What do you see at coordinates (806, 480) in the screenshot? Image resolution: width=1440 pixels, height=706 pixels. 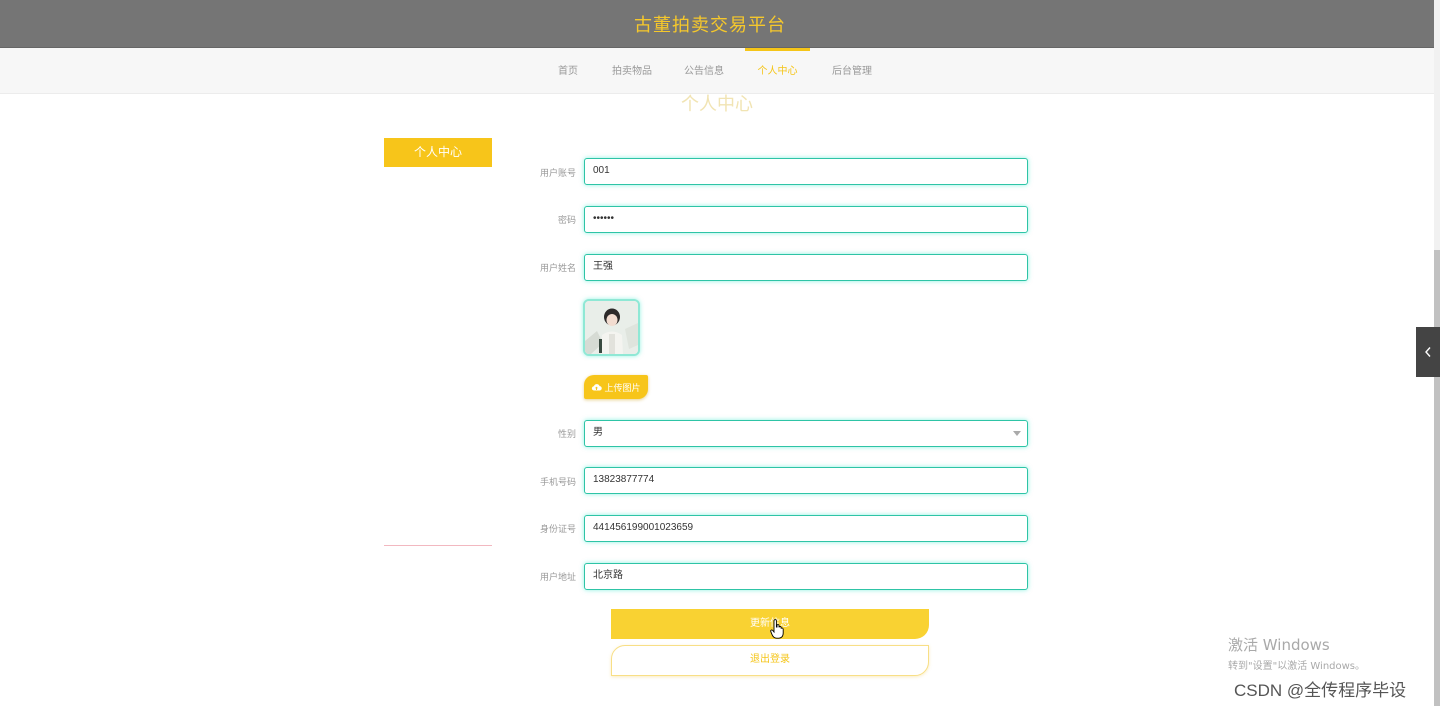 I see `phone-field: 13823877774` at bounding box center [806, 480].